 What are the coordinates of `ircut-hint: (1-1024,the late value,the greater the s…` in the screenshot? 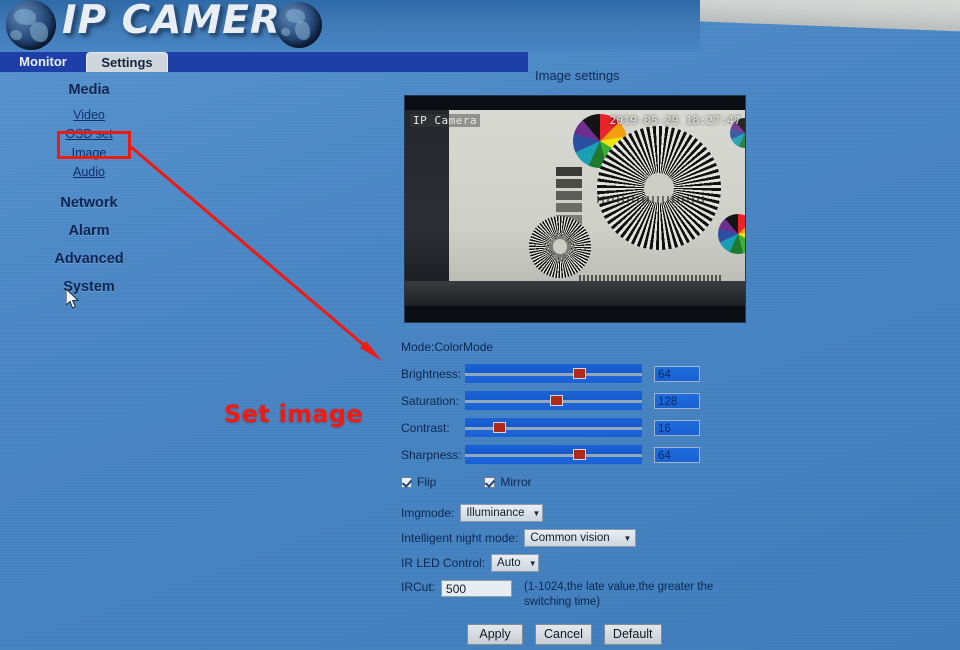 It's located at (619, 594).